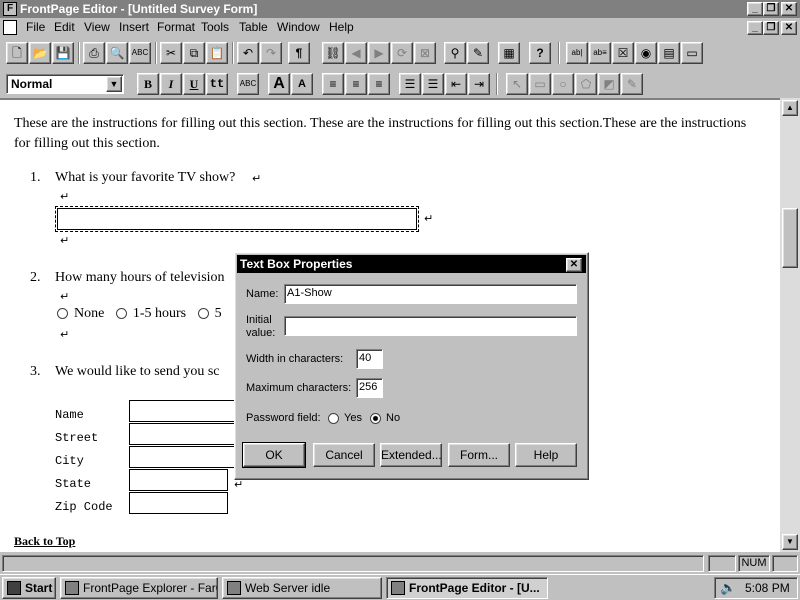  I want to click on vertical-scrollbar: ▲ ▼, so click(790, 325).